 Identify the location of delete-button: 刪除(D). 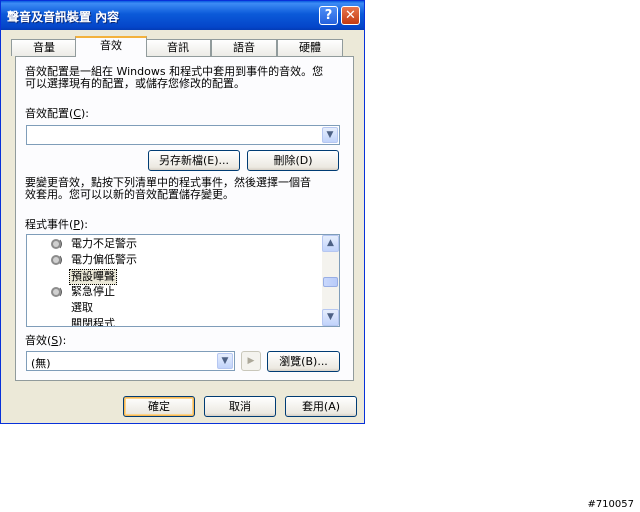
(293, 160).